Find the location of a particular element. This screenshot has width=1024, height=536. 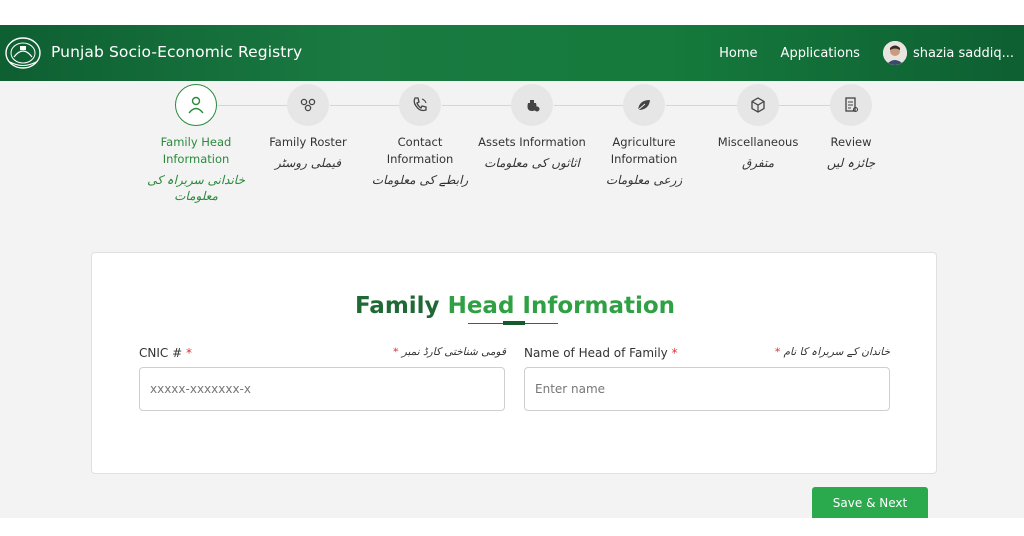

head-name-urdu-text: خاندان کے سربراہ کا نام is located at coordinates (836, 352).